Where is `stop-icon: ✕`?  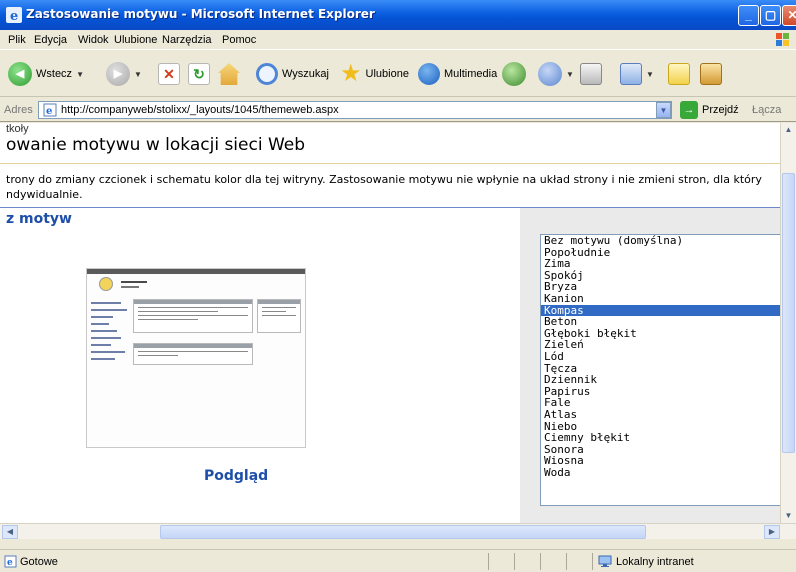
stop-icon: ✕ is located at coordinates (169, 74).